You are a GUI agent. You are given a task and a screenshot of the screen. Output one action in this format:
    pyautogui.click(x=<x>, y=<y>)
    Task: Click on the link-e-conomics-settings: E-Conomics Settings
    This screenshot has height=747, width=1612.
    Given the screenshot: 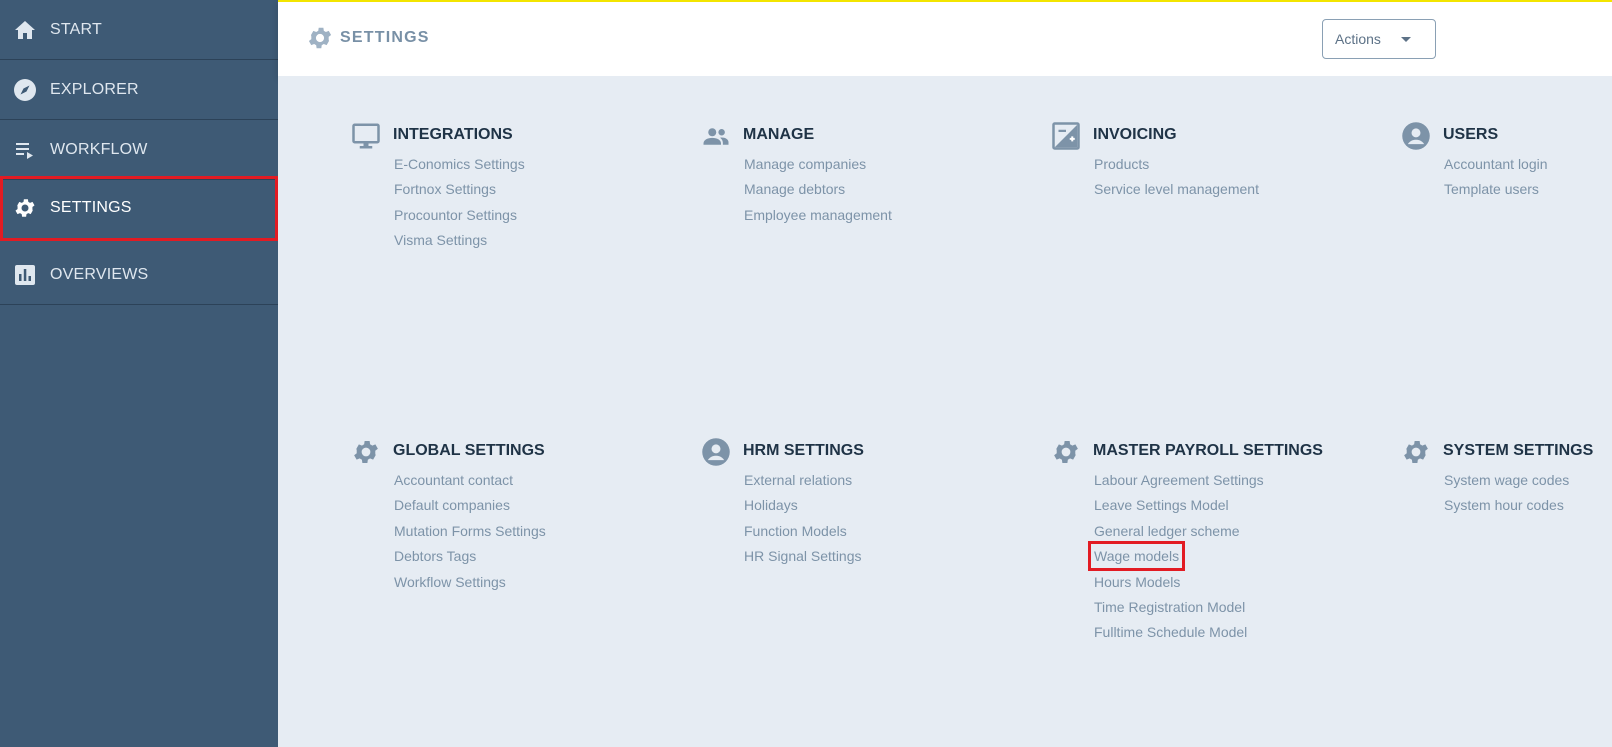 What is the action you would take?
    pyautogui.click(x=459, y=166)
    